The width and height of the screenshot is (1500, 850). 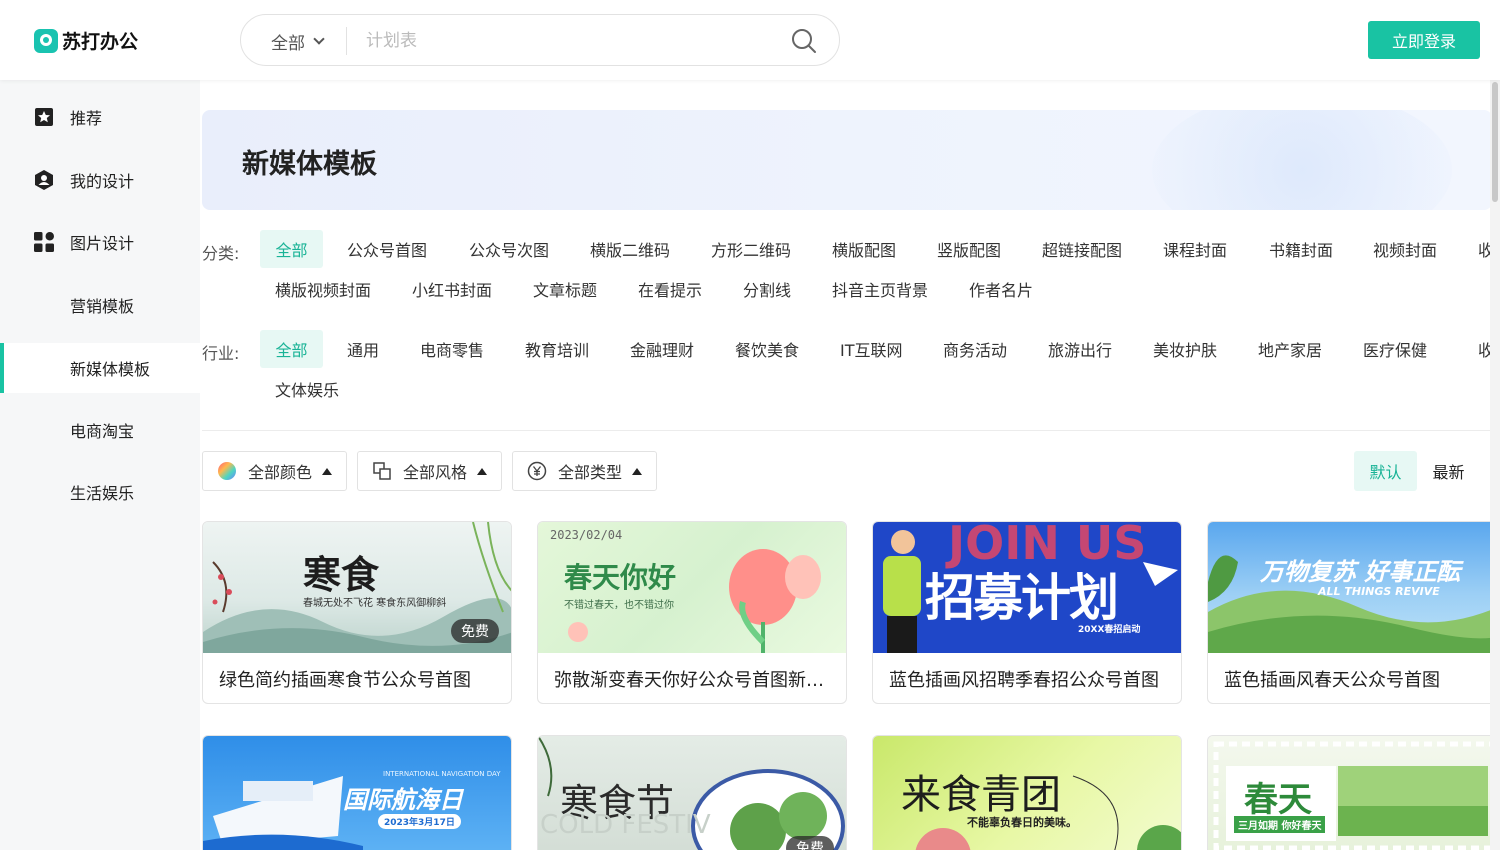 What do you see at coordinates (1395, 349) in the screenshot?
I see `industry-chip: 医疗保健` at bounding box center [1395, 349].